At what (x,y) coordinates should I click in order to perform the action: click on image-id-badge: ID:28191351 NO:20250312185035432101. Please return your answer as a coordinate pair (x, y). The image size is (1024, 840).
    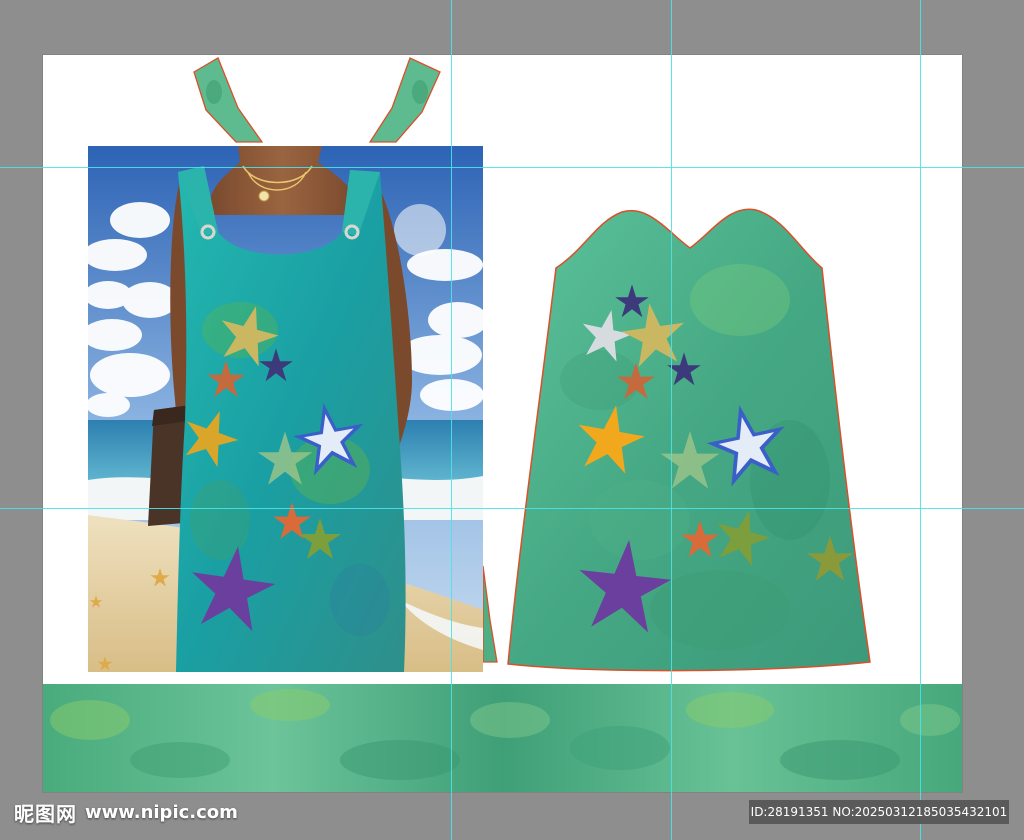
    Looking at the image, I should click on (879, 812).